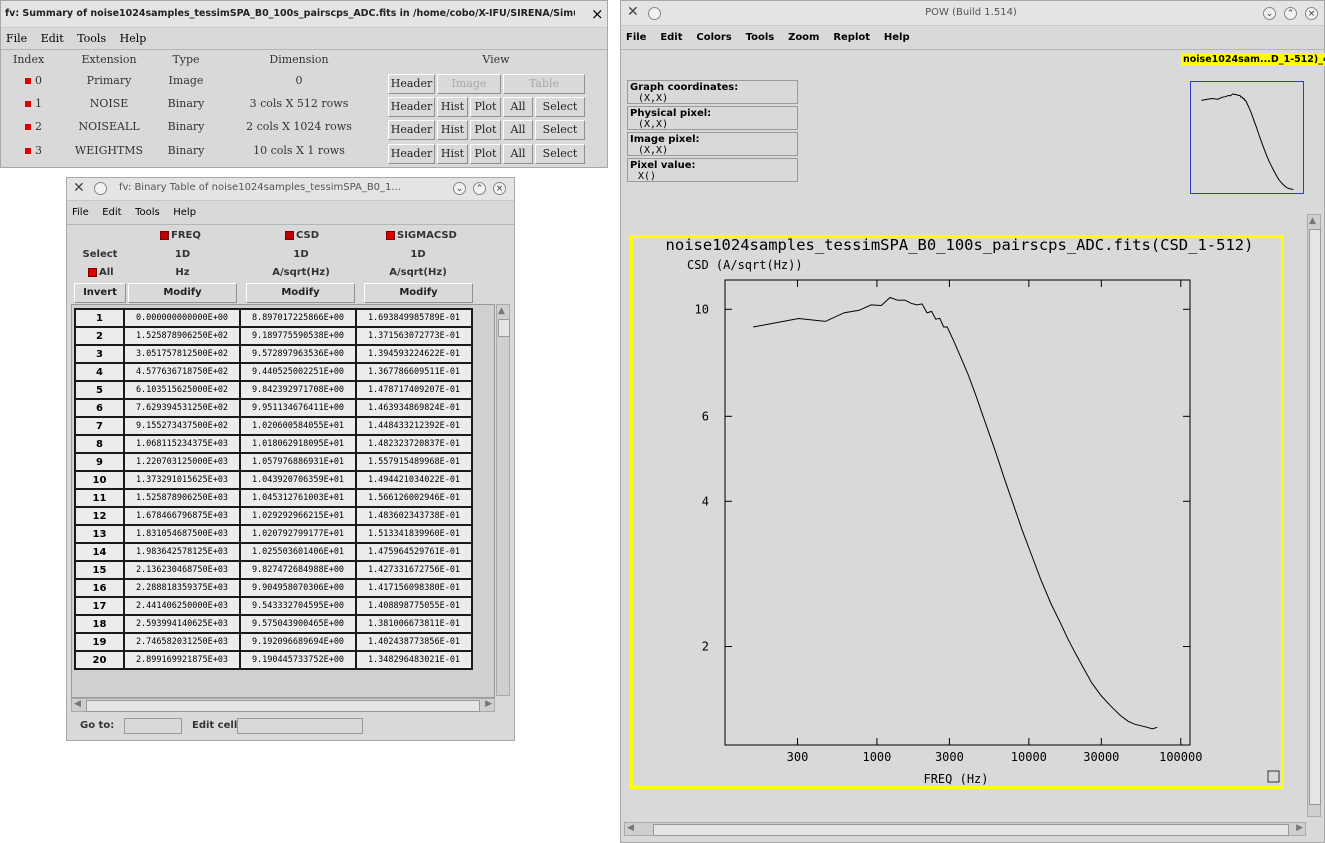  What do you see at coordinates (414, 588) in the screenshot?
I see `table-cell: 1.417156098380E-01` at bounding box center [414, 588].